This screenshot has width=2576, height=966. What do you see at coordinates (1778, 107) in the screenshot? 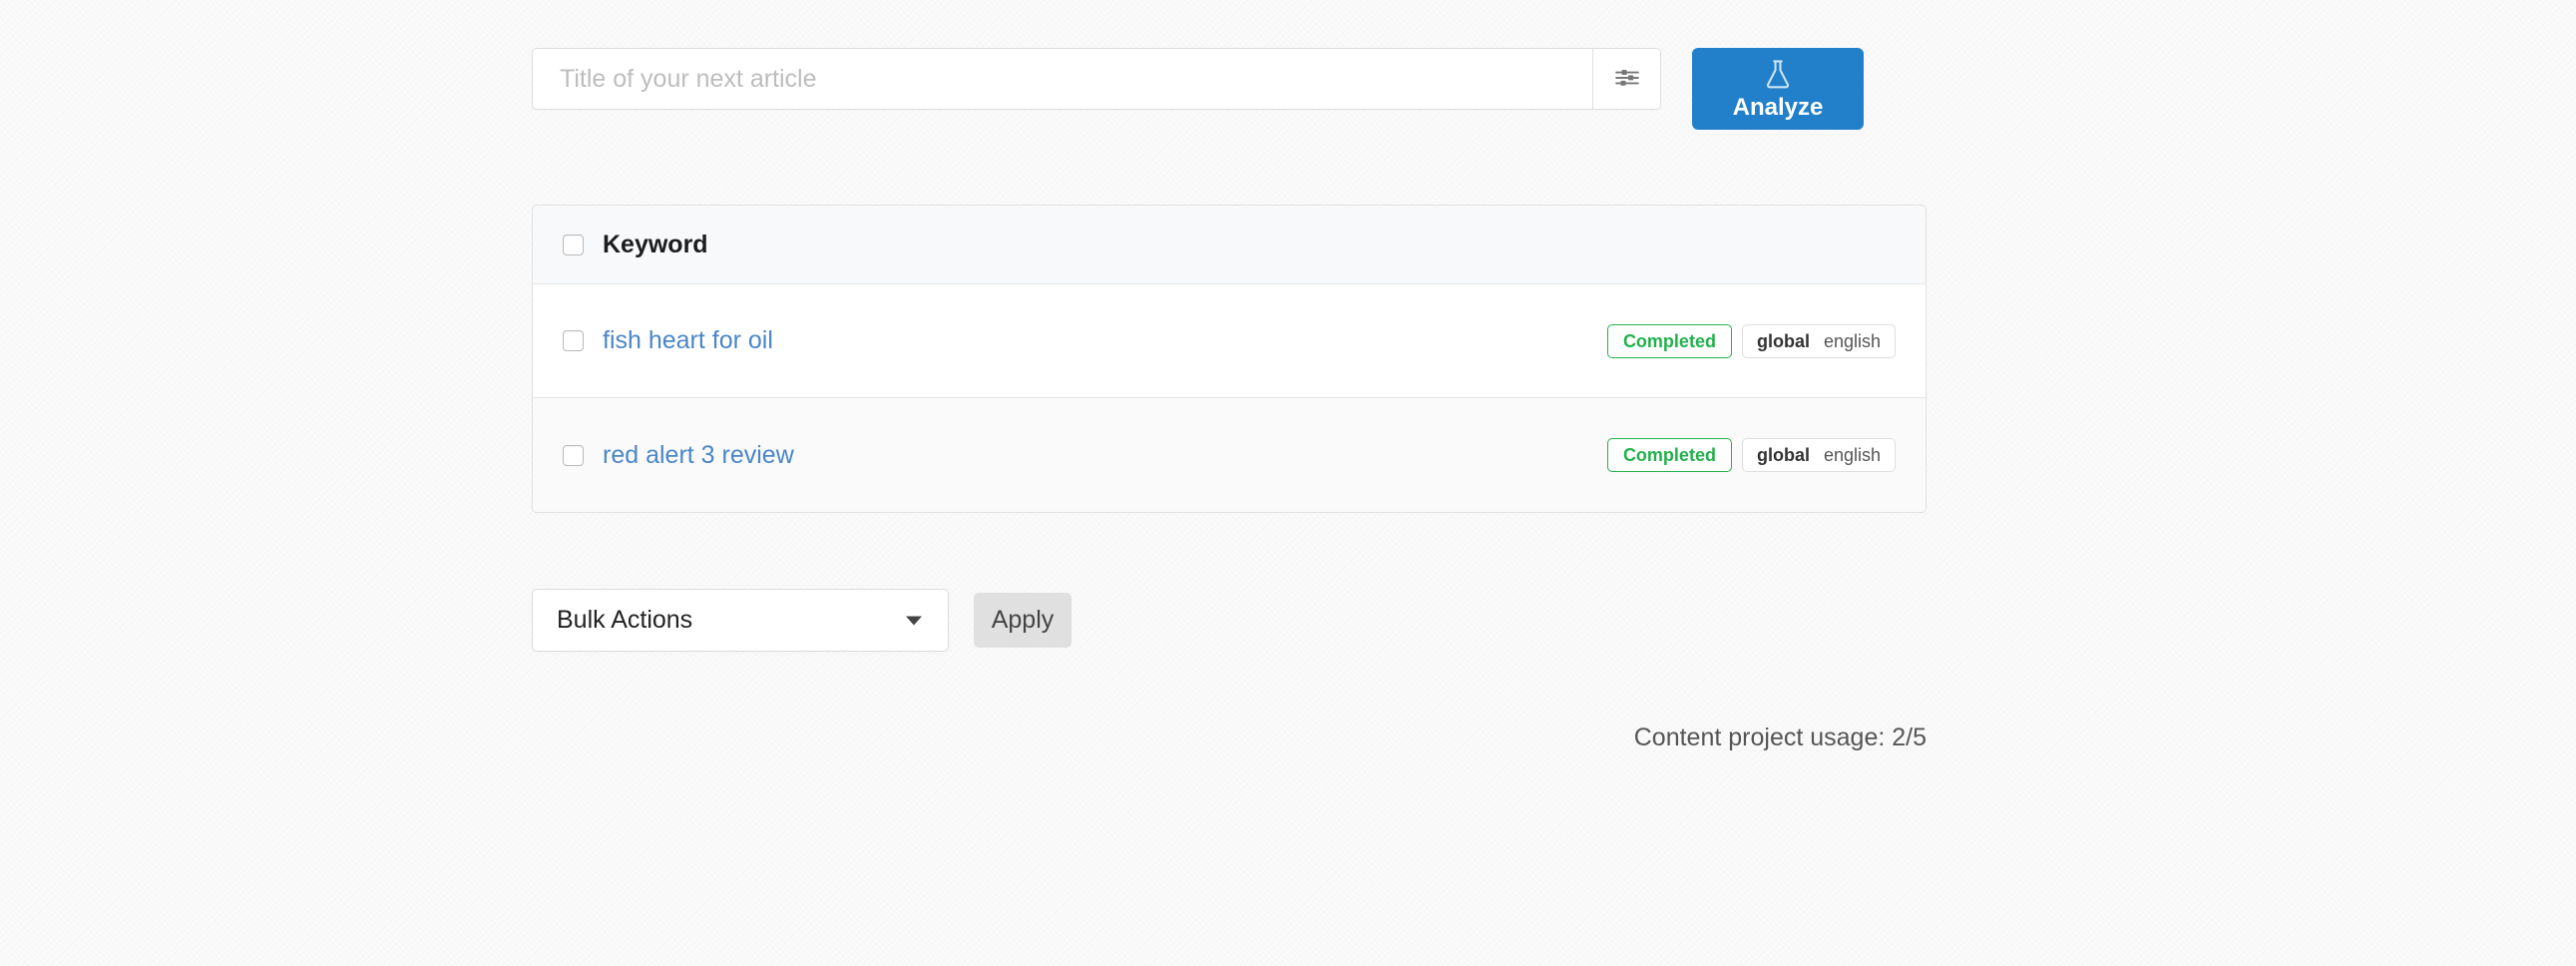
I see `analyze-button-label: Analyze` at bounding box center [1778, 107].